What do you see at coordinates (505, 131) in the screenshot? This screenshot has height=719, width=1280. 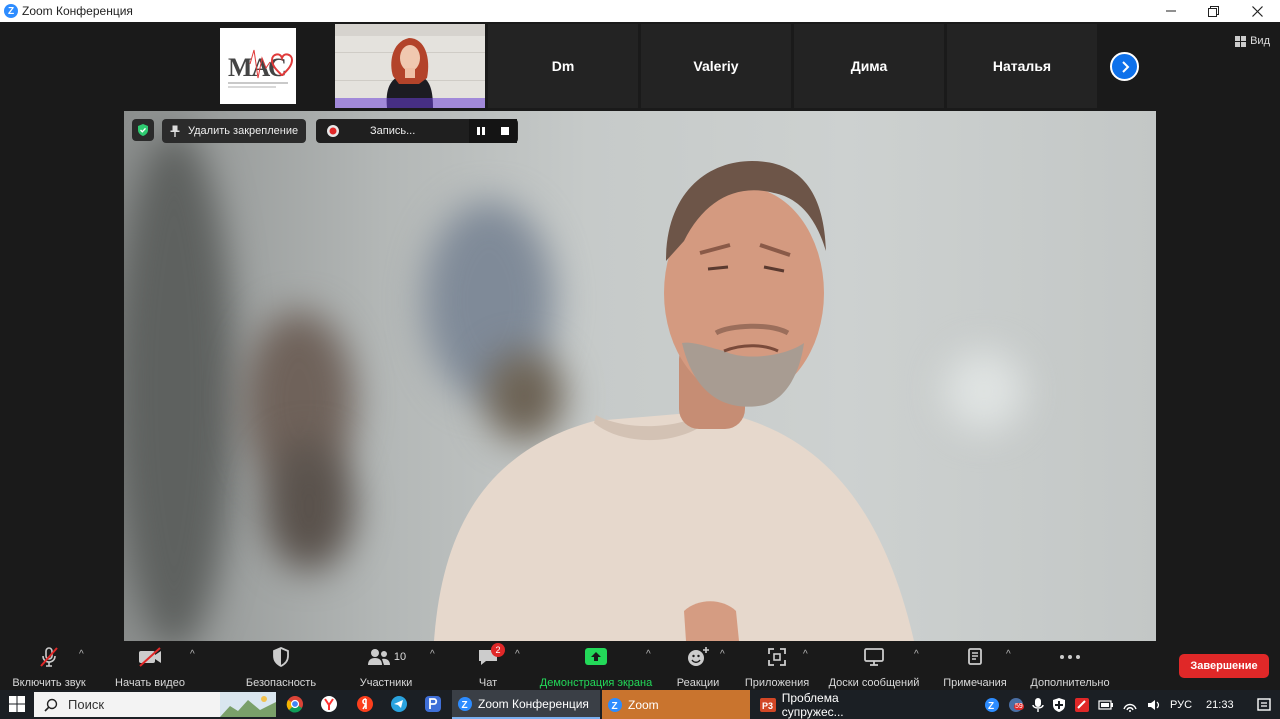 I see `stop-icon` at bounding box center [505, 131].